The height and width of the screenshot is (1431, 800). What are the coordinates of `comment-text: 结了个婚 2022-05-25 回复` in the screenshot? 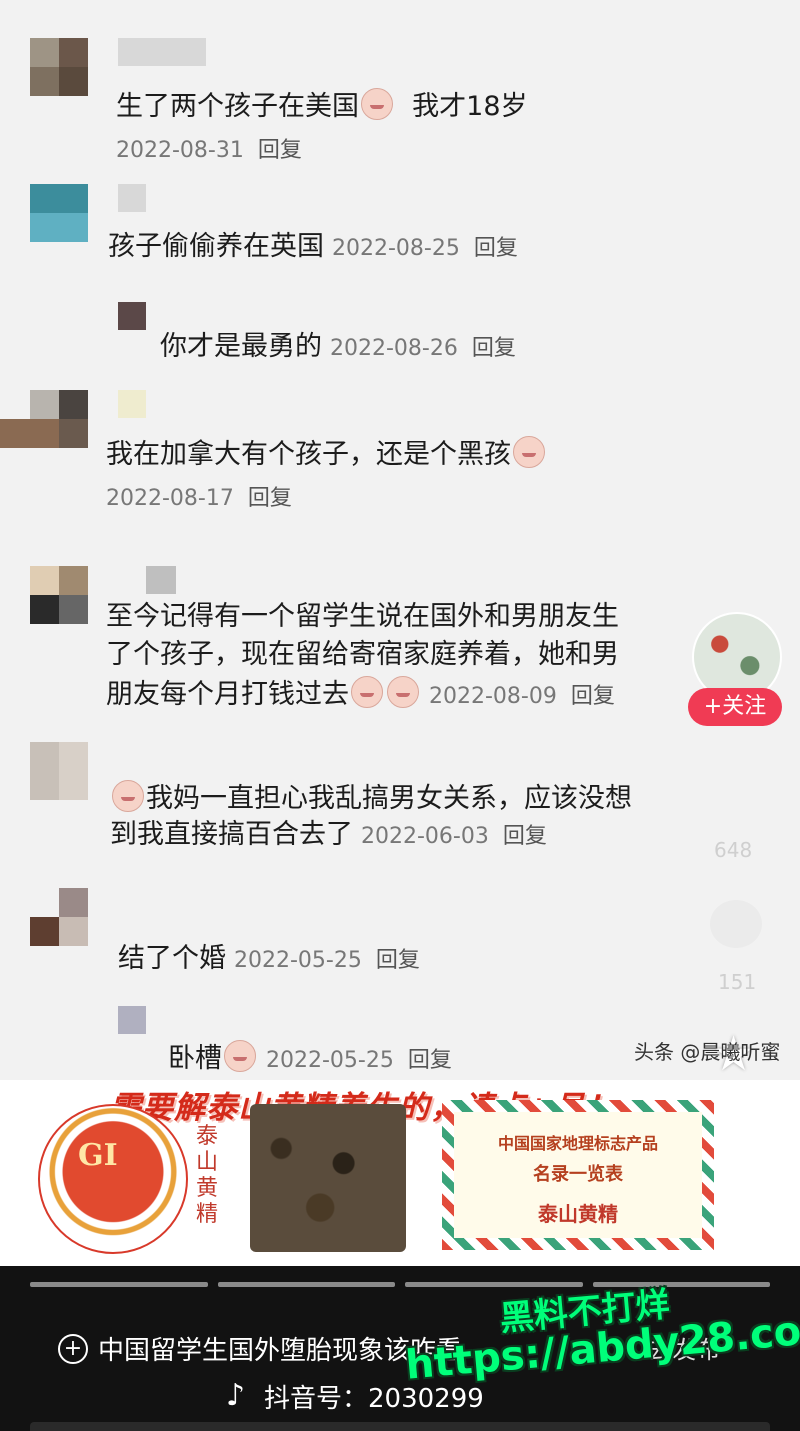 It's located at (269, 960).